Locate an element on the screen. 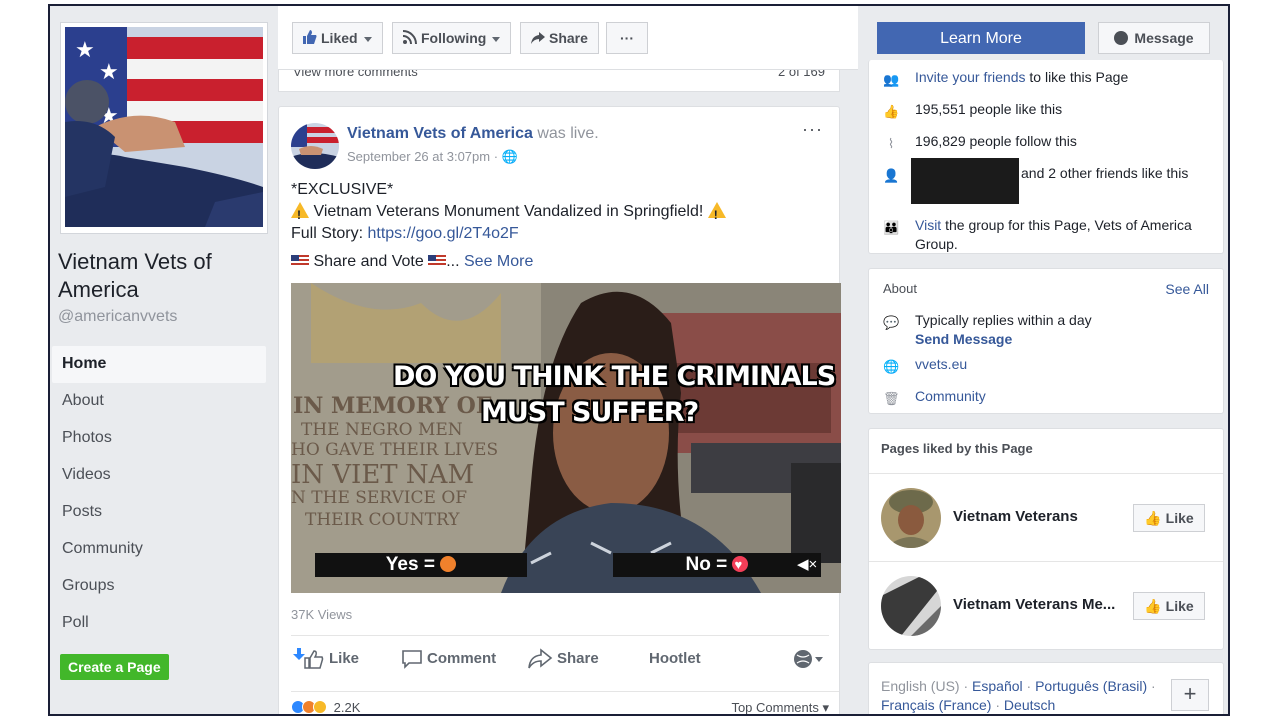 This screenshot has width=1280, height=720. audience-selector is located at coordinates (811, 659).